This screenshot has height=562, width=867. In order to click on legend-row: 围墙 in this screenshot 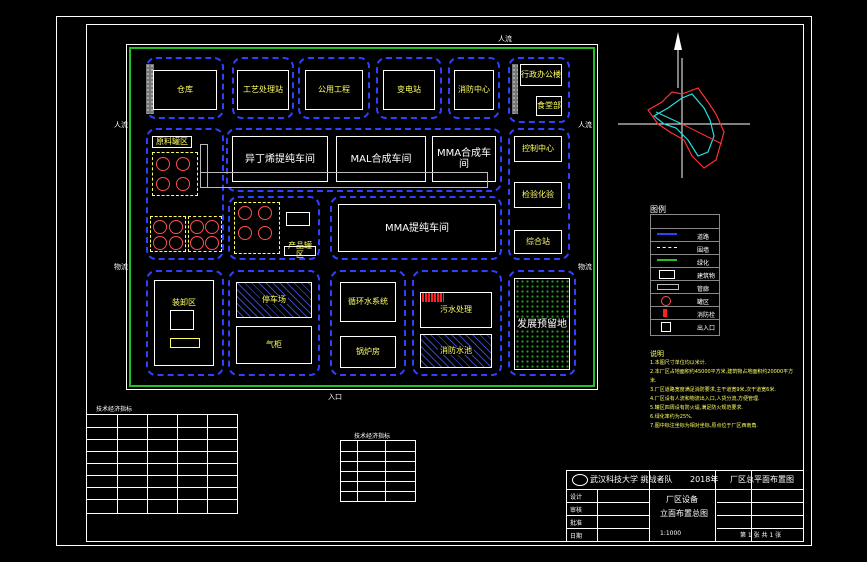, I will do `click(685, 247)`.